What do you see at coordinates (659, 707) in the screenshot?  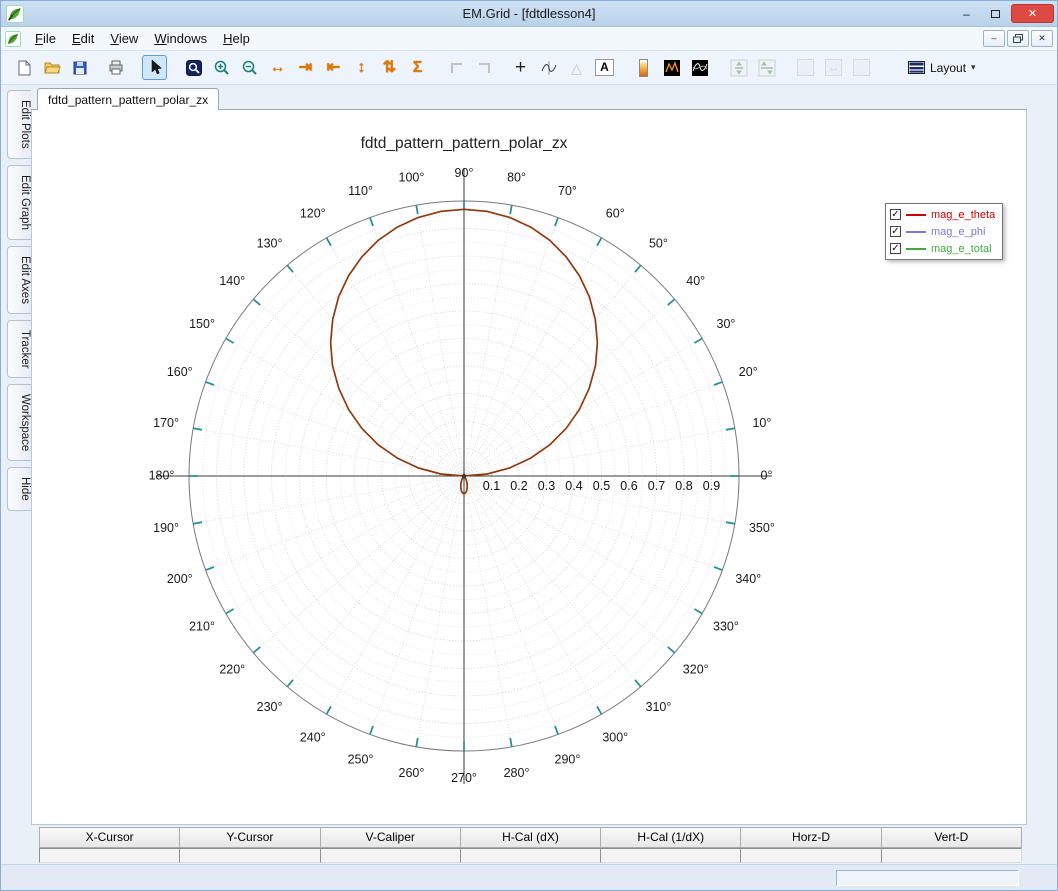 I see `svg-text: 310°` at bounding box center [659, 707].